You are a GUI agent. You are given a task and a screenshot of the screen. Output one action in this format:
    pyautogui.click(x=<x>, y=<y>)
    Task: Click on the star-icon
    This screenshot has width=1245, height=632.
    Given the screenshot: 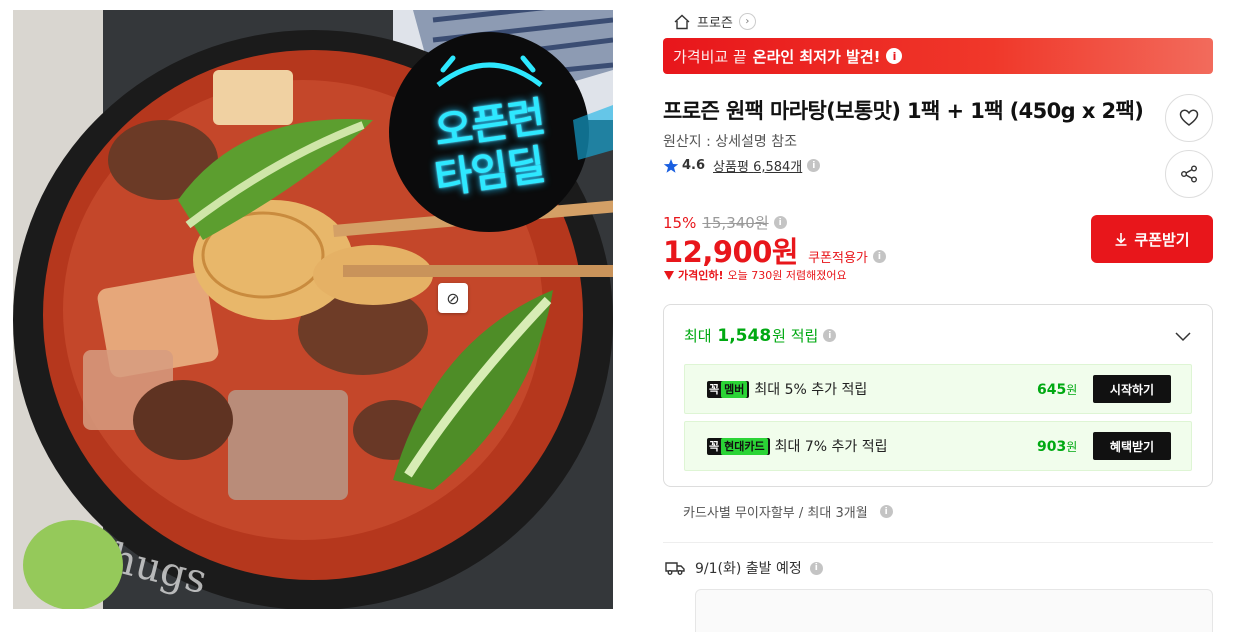 What is the action you would take?
    pyautogui.click(x=671, y=165)
    